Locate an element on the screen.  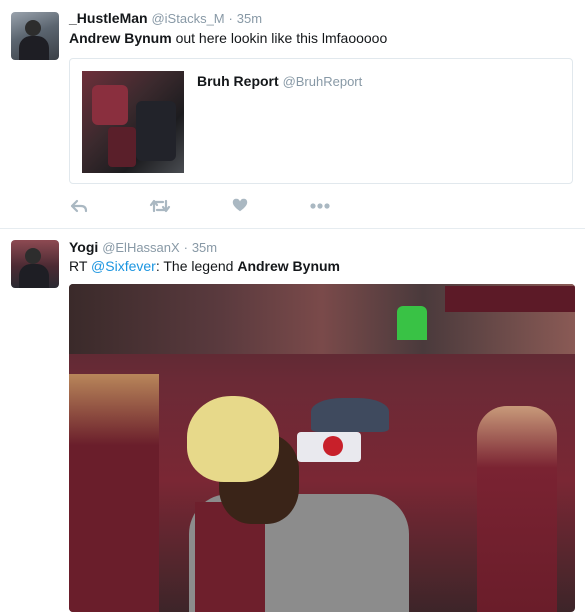
username: @ElHassanX is located at coordinates (141, 247).